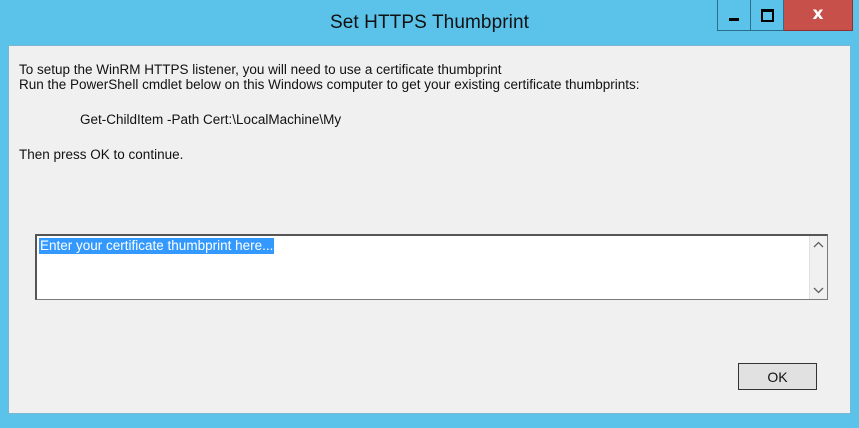 The height and width of the screenshot is (428, 859). I want to click on ok-button: OK, so click(777, 376).